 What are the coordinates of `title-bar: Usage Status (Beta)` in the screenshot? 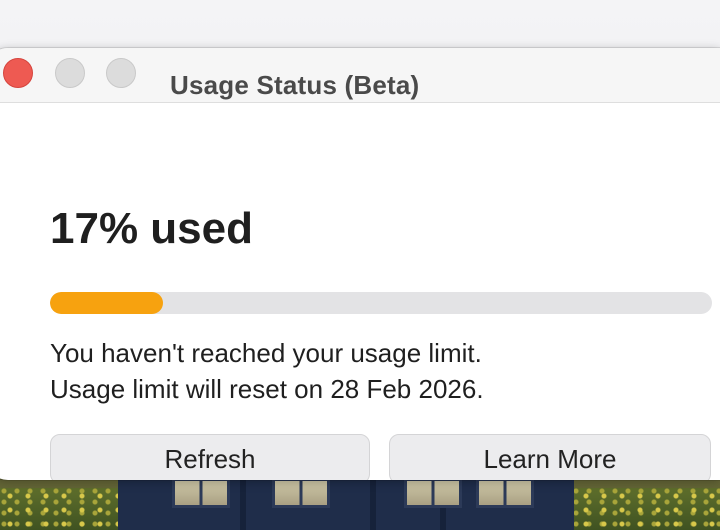 It's located at (360, 75).